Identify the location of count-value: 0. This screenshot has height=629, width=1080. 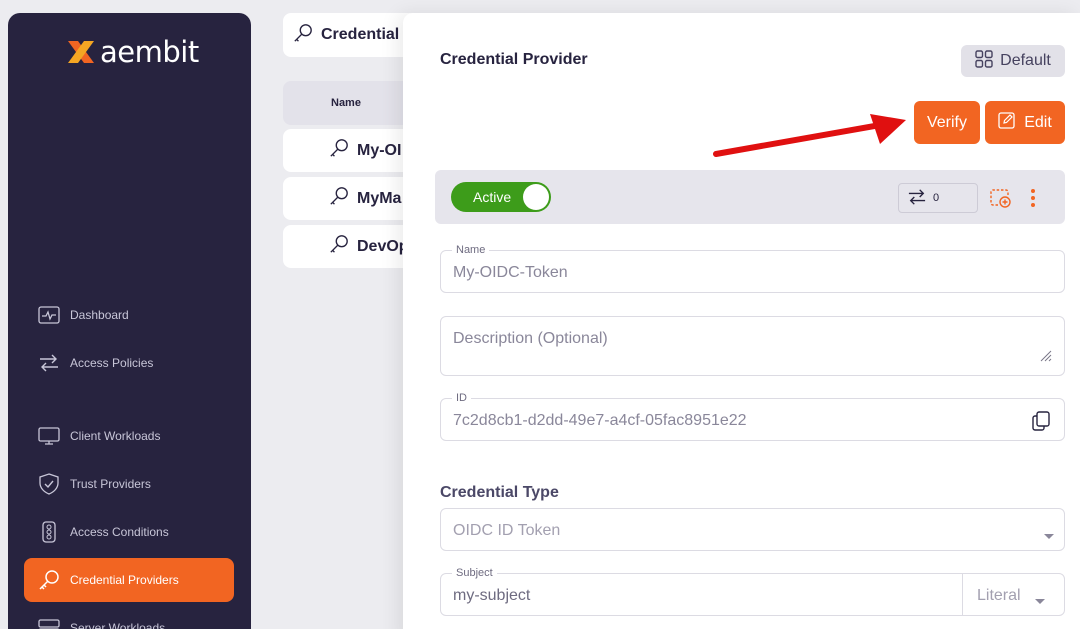
(936, 198).